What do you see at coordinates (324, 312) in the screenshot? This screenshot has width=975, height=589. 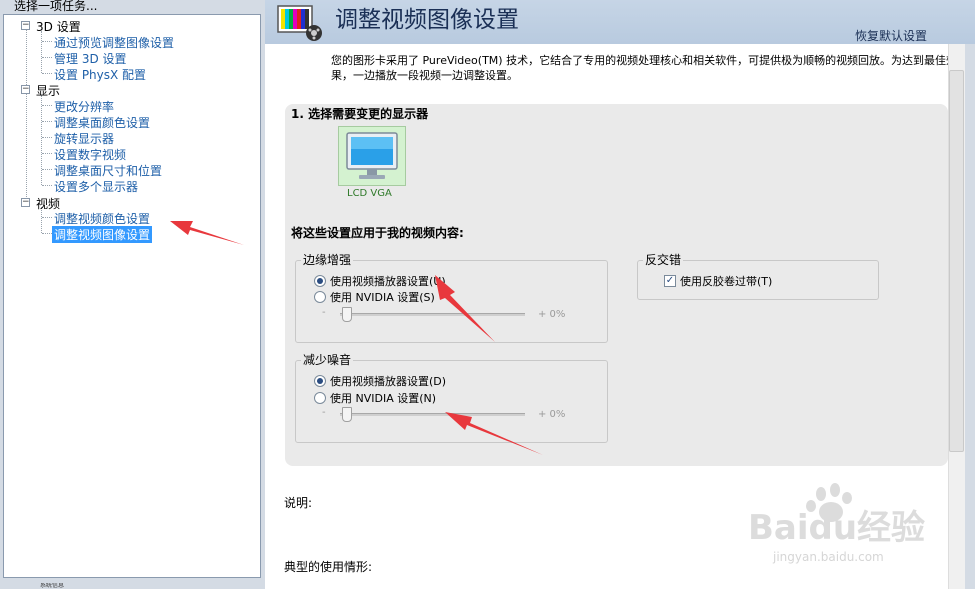 I see `edge-slider-minus: -` at bounding box center [324, 312].